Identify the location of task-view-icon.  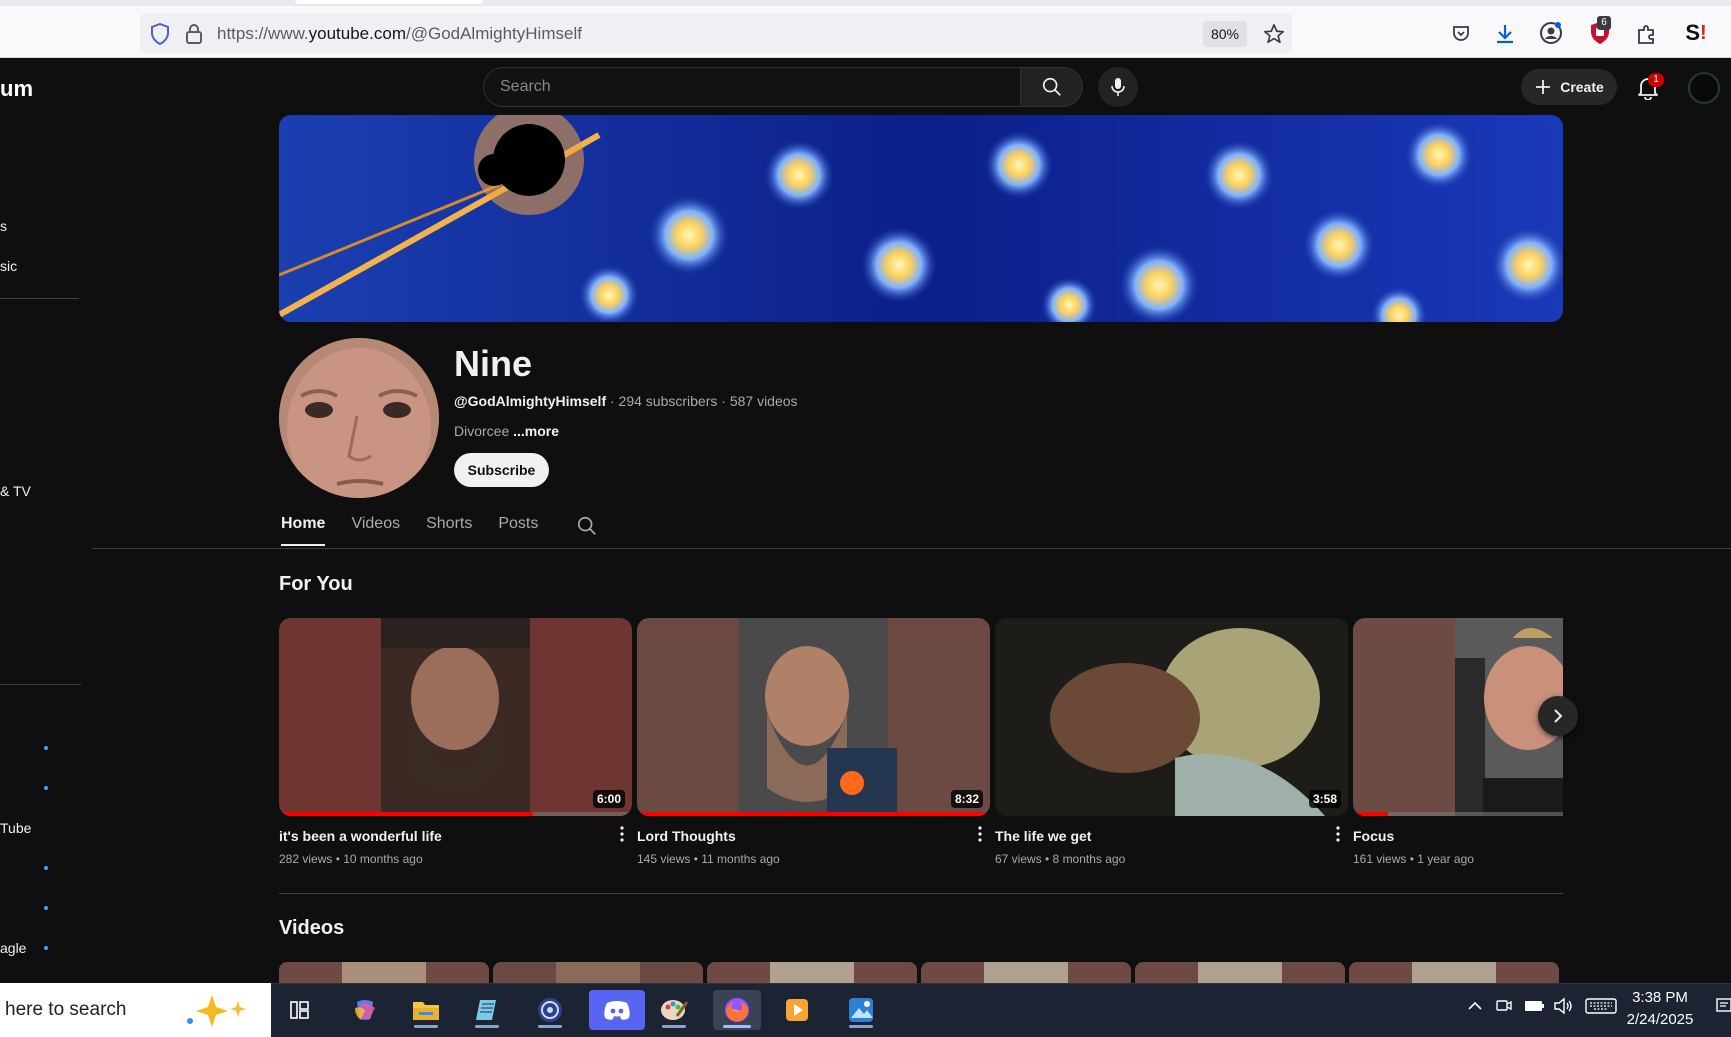
(301, 1010).